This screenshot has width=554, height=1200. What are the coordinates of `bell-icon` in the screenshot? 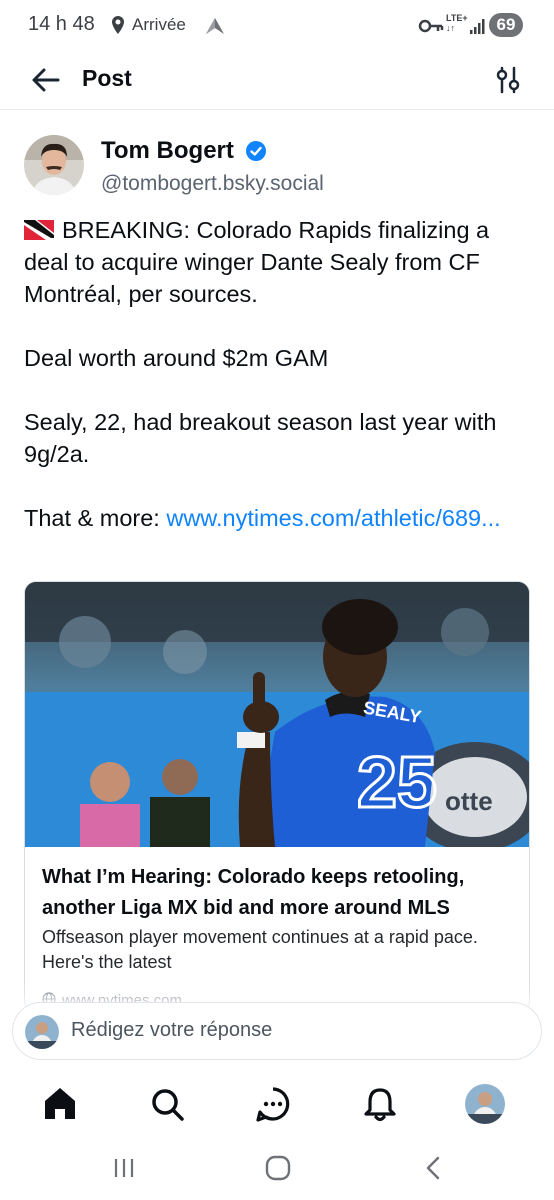 It's located at (380, 1104).